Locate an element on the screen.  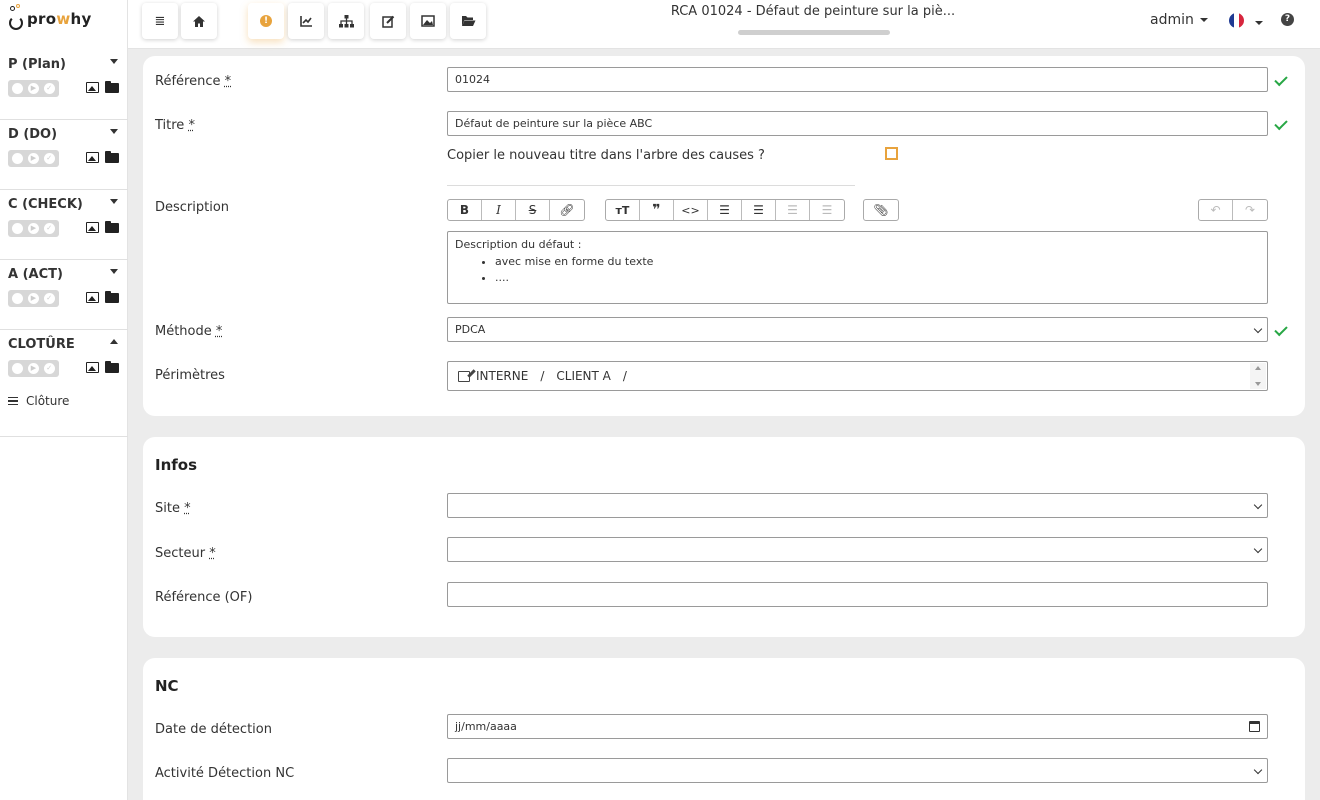
tree-button is located at coordinates (346, 21).